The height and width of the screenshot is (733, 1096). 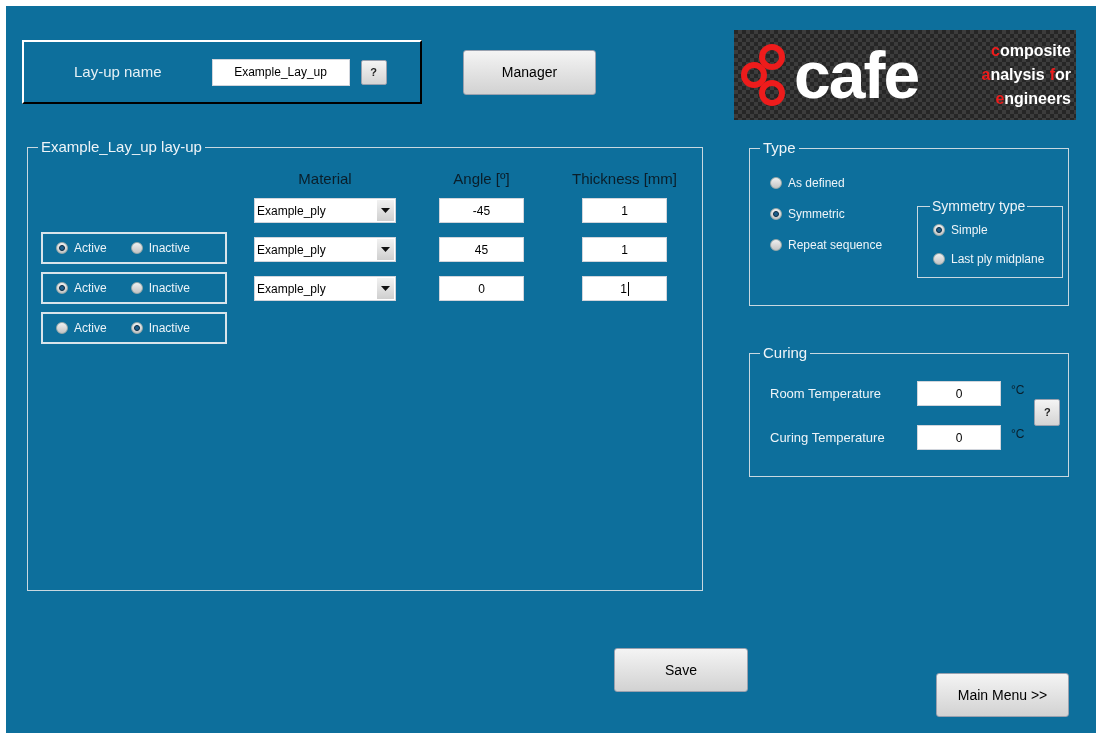 I want to click on layup-name-label: Lay-up name, so click(x=118, y=71).